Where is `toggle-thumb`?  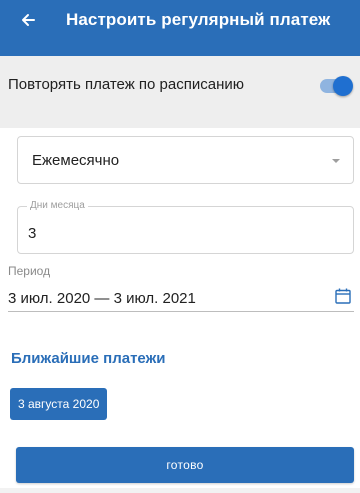 toggle-thumb is located at coordinates (343, 86).